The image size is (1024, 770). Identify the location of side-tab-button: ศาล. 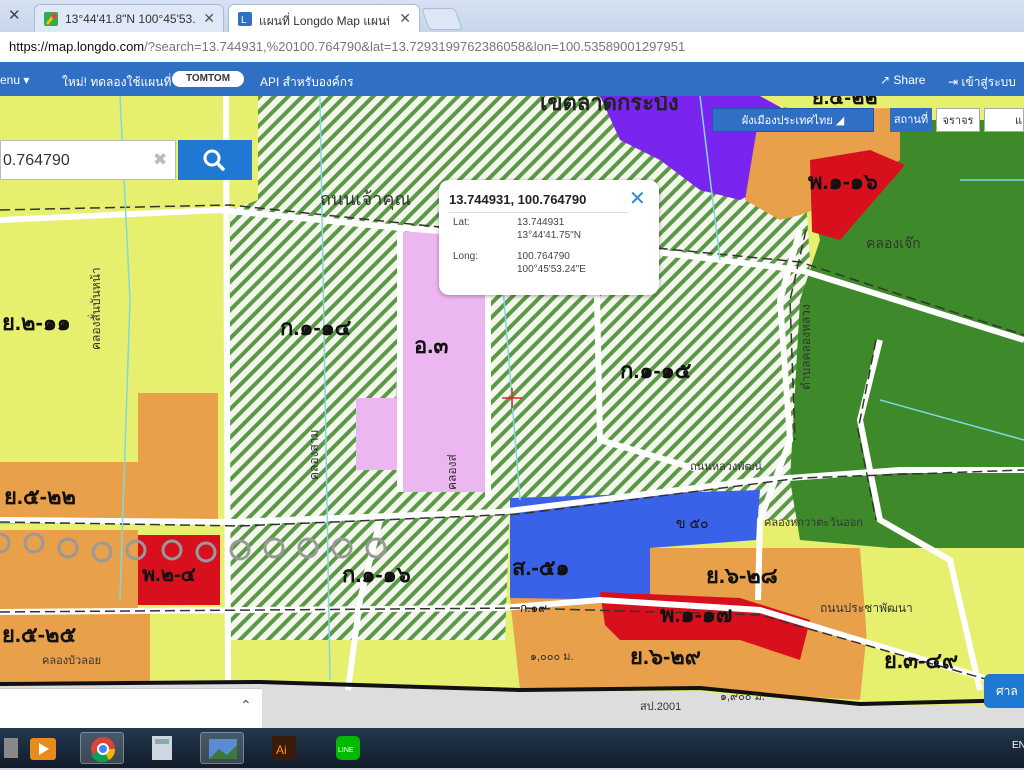
(1004, 691).